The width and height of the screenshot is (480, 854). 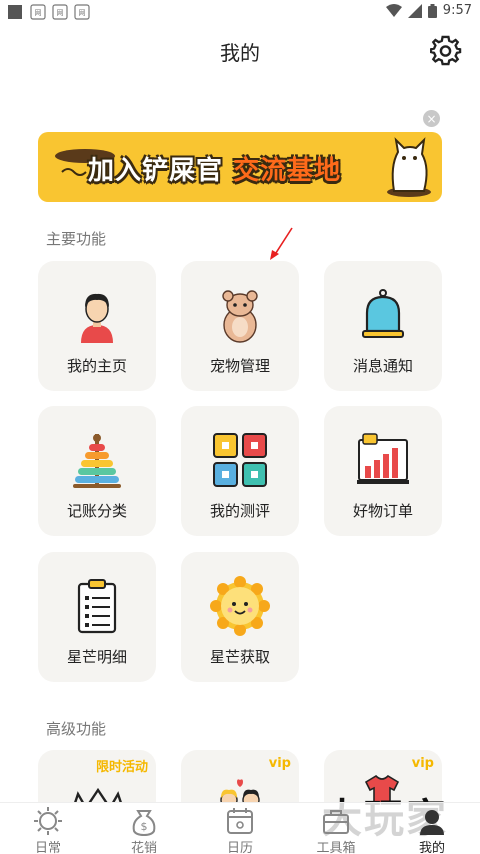 I want to click on profile-icon, so click(x=432, y=822).